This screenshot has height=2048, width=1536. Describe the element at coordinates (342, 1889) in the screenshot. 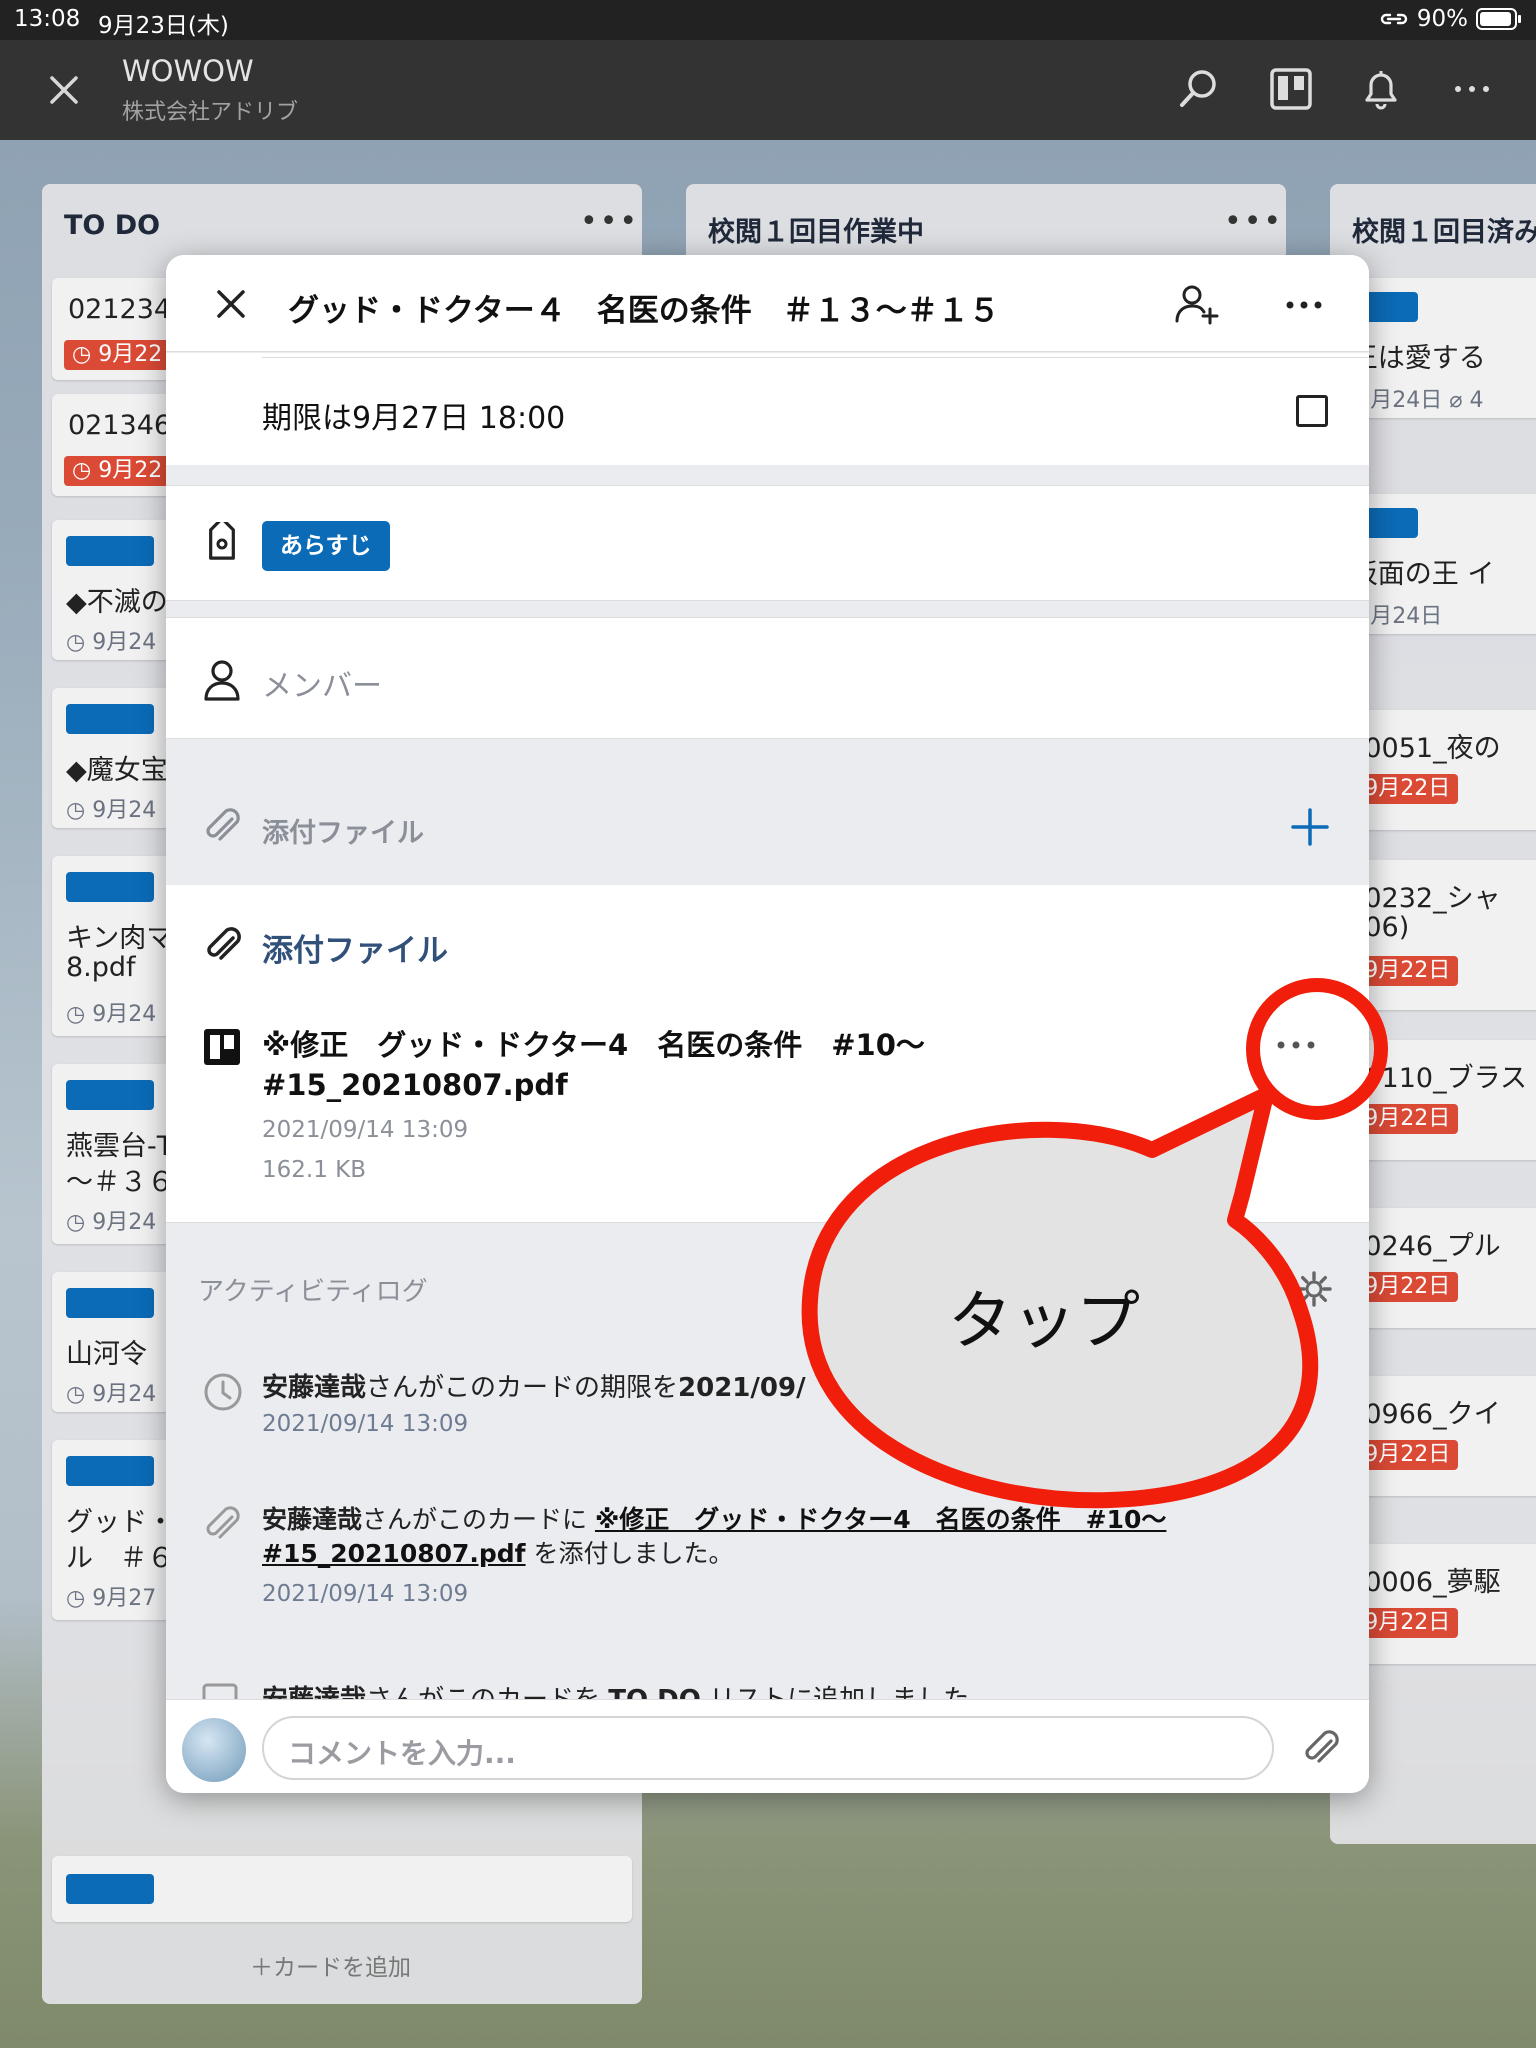

I see `list-item` at that location.